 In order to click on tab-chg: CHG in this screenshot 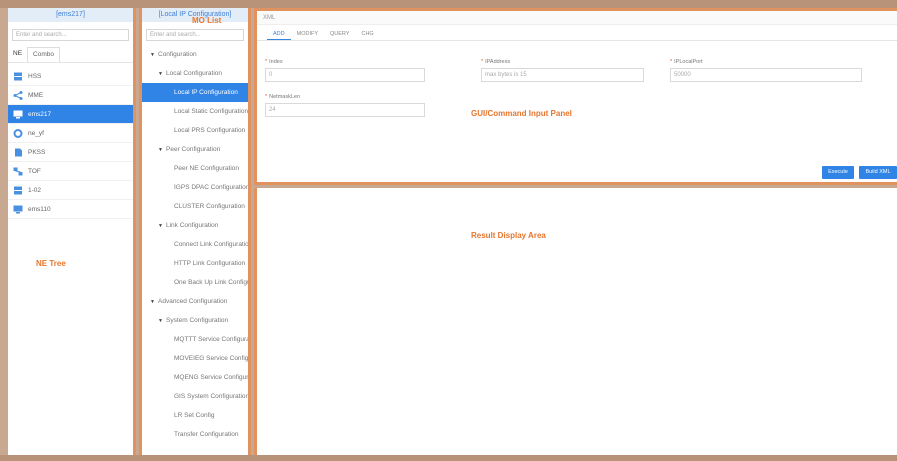, I will do `click(367, 33)`.